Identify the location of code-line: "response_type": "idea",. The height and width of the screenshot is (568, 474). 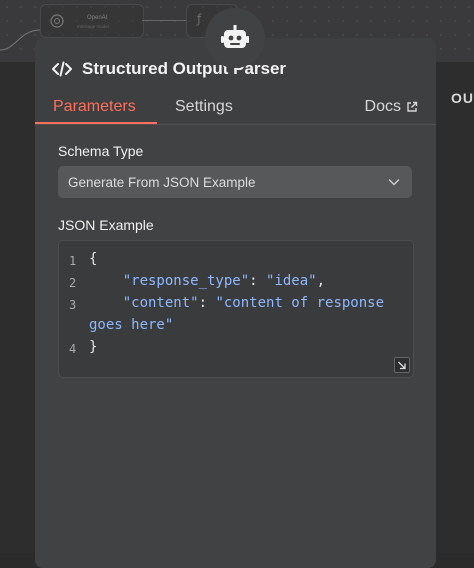
(224, 281).